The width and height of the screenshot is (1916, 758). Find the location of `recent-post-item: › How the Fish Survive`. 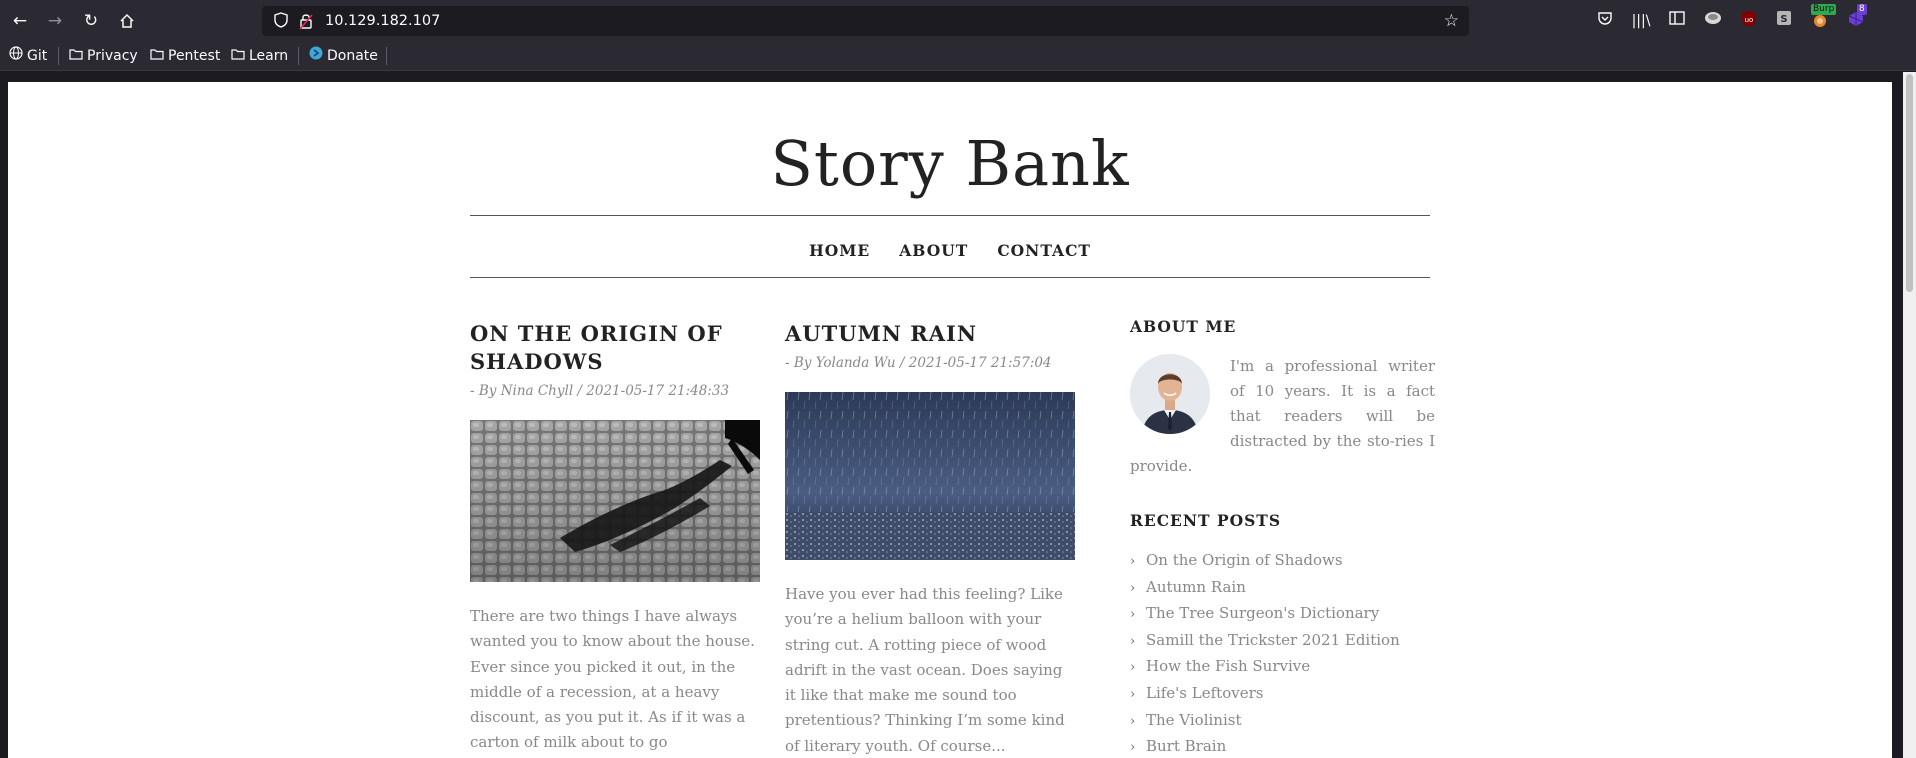

recent-post-item: › How the Fish Survive is located at coordinates (1282, 667).